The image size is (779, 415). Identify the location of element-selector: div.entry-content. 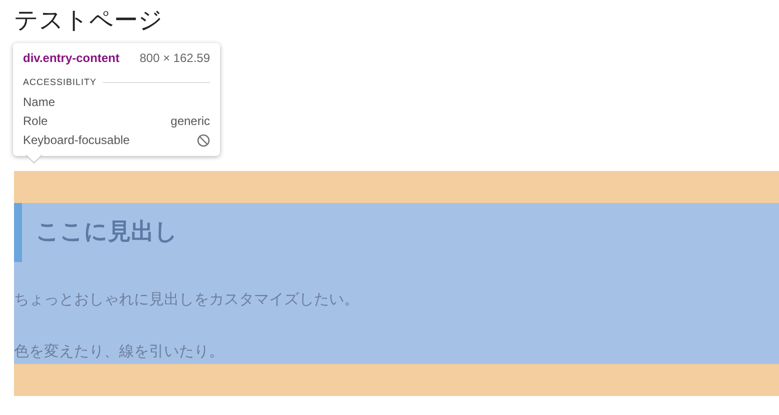
(71, 58).